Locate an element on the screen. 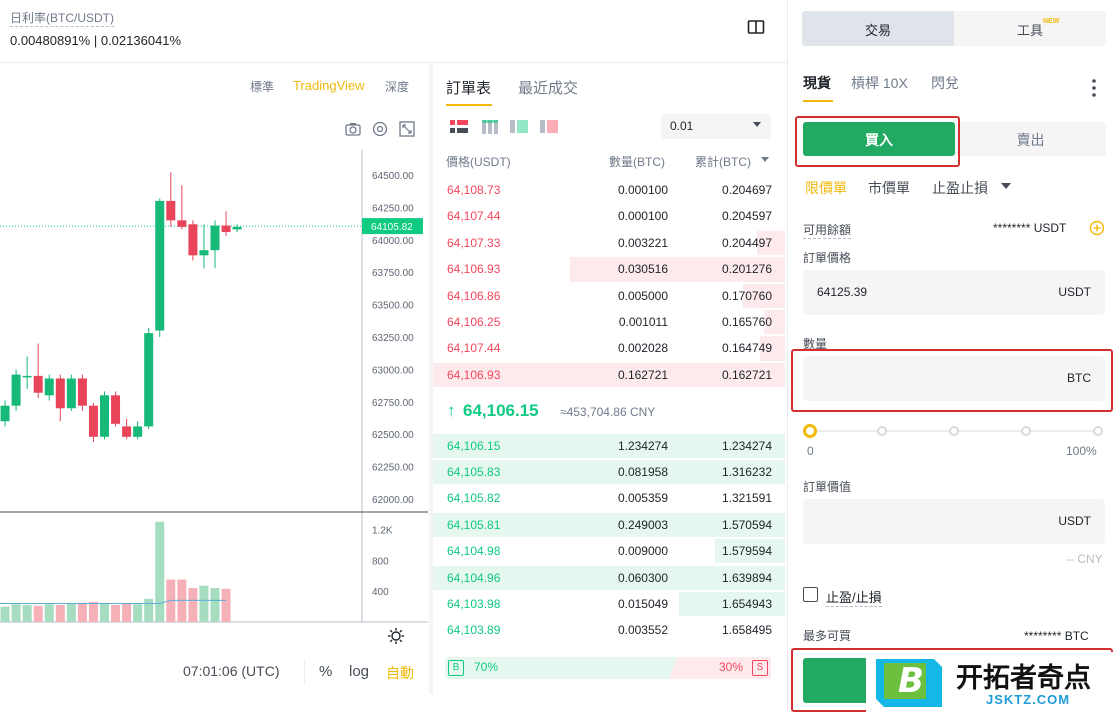  volume-tick-label: 1.2K is located at coordinates (382, 530).